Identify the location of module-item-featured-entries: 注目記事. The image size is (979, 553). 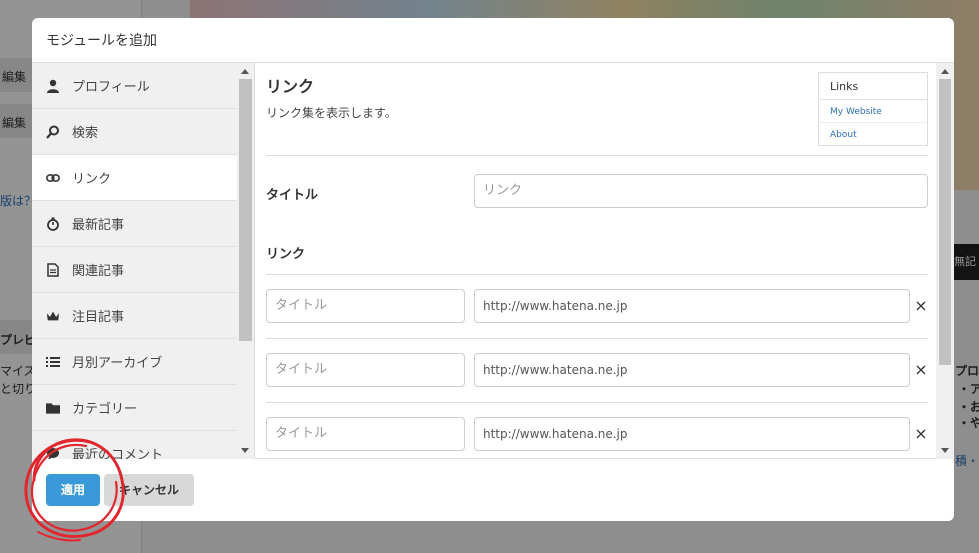
(143, 316).